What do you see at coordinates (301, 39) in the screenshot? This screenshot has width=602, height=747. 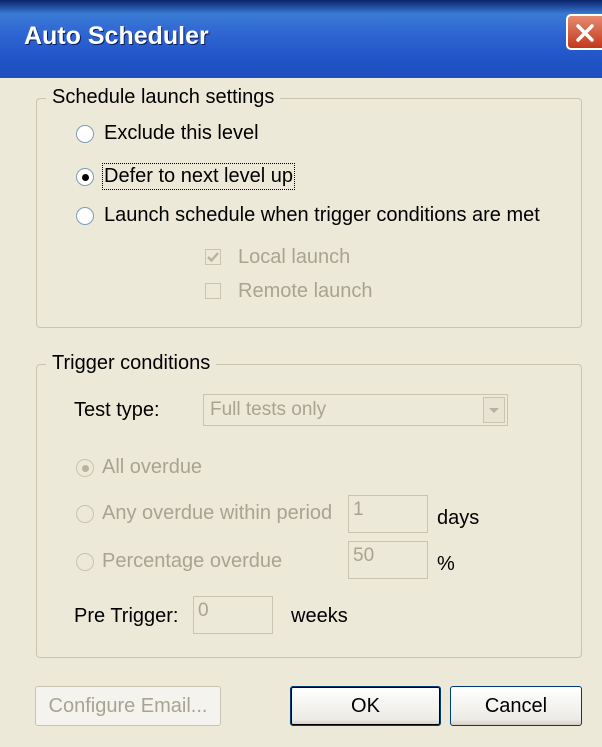 I see `title-bar: Auto Scheduler` at bounding box center [301, 39].